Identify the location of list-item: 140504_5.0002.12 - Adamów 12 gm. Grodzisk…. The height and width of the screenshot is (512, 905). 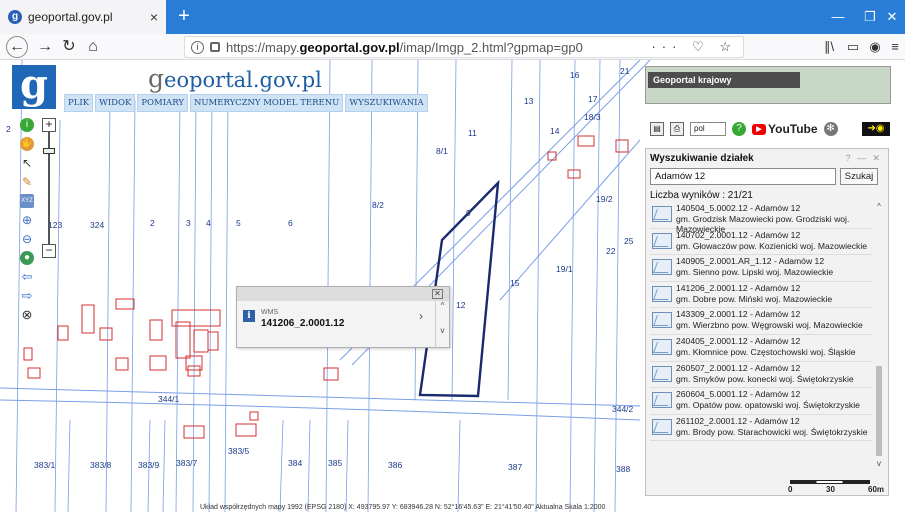
(761, 218).